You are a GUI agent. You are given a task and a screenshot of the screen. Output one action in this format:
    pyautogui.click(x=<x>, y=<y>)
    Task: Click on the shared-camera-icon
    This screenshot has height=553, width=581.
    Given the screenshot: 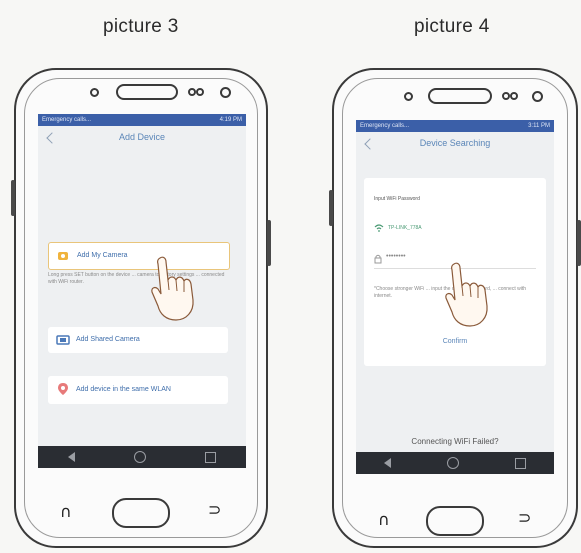 What is the action you would take?
    pyautogui.click(x=63, y=340)
    